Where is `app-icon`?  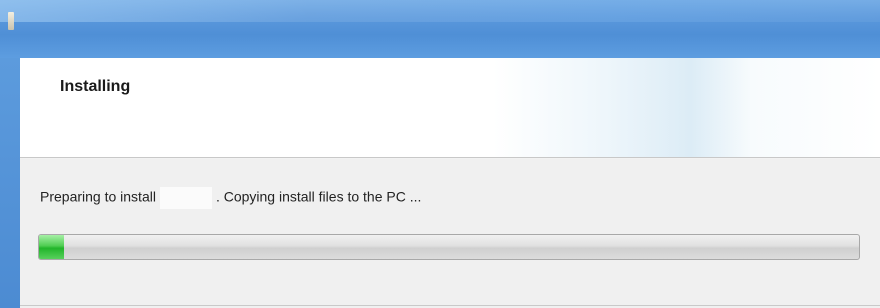 app-icon is located at coordinates (11, 21).